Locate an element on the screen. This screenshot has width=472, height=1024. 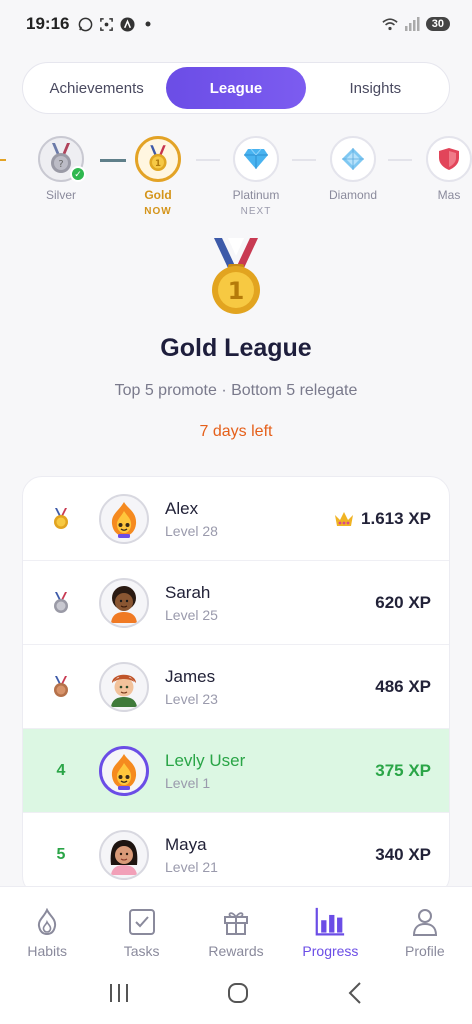
nav-habits: Habits is located at coordinates (47, 926).